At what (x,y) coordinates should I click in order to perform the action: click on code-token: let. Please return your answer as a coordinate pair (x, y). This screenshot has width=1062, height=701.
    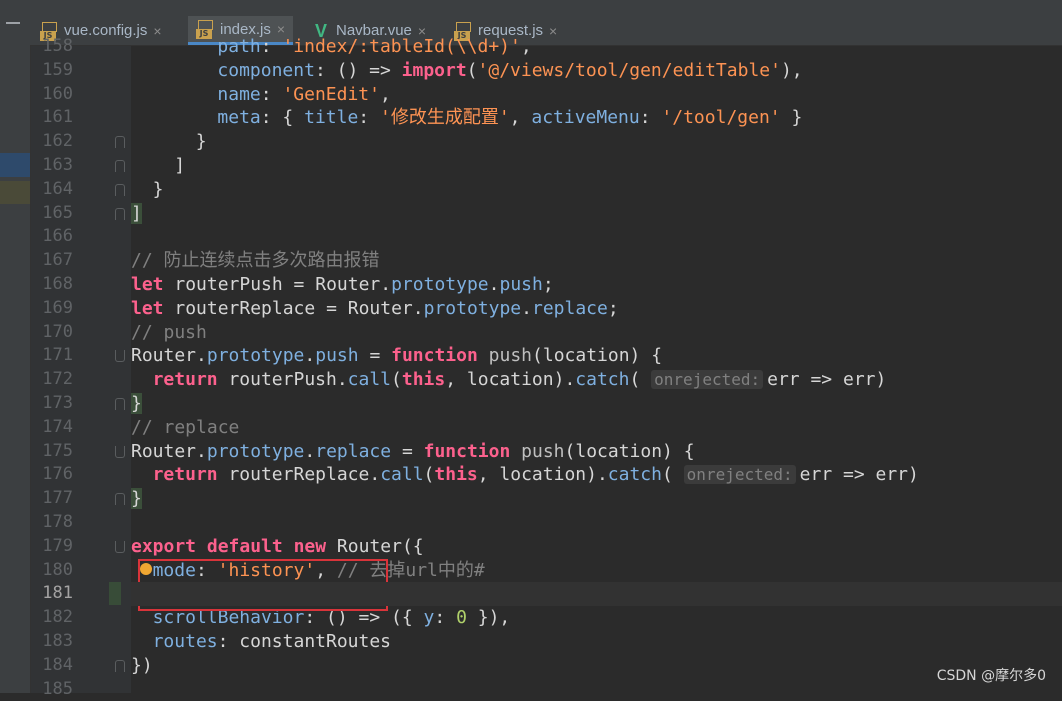
    Looking at the image, I should click on (147, 308).